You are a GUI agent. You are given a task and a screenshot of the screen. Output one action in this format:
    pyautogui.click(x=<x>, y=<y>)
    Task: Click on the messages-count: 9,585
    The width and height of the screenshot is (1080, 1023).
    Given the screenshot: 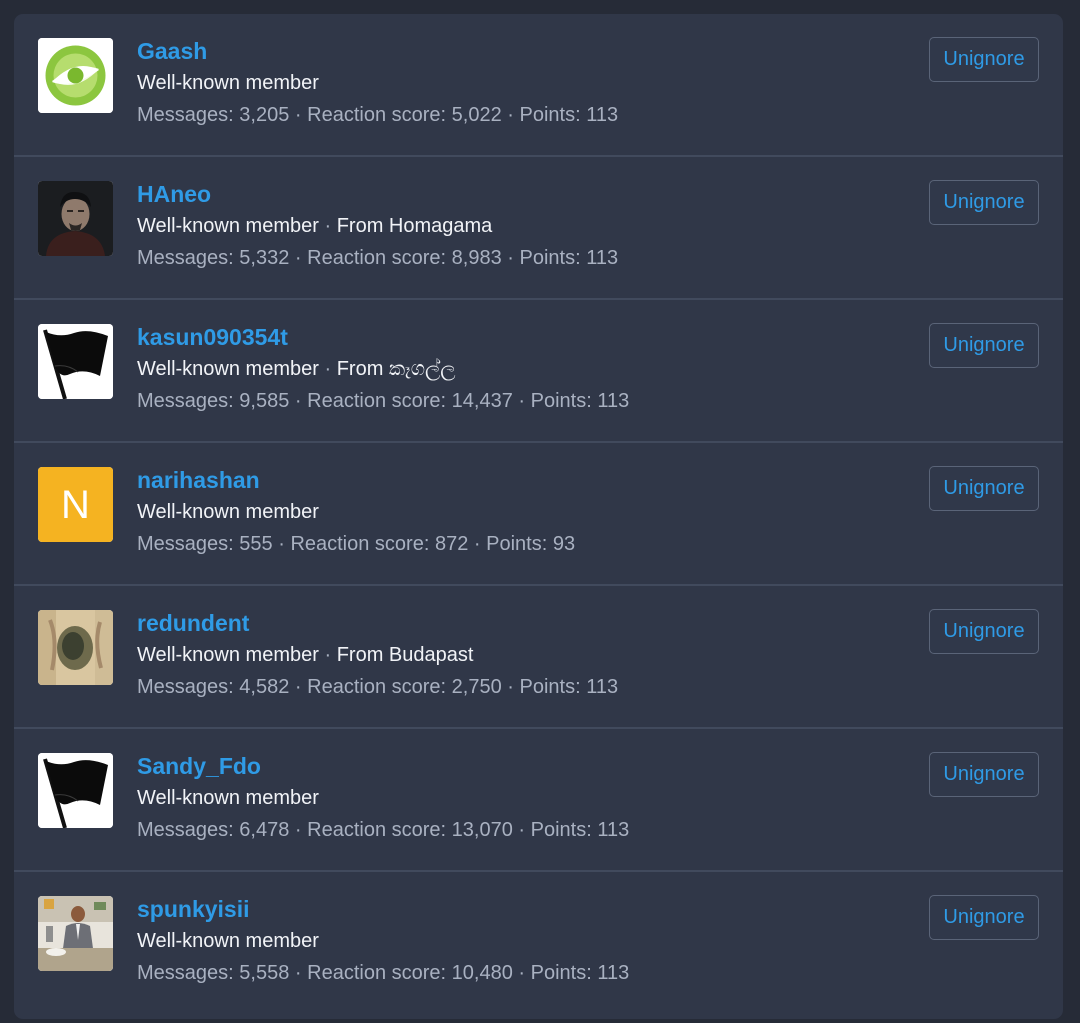 What is the action you would take?
    pyautogui.click(x=264, y=401)
    